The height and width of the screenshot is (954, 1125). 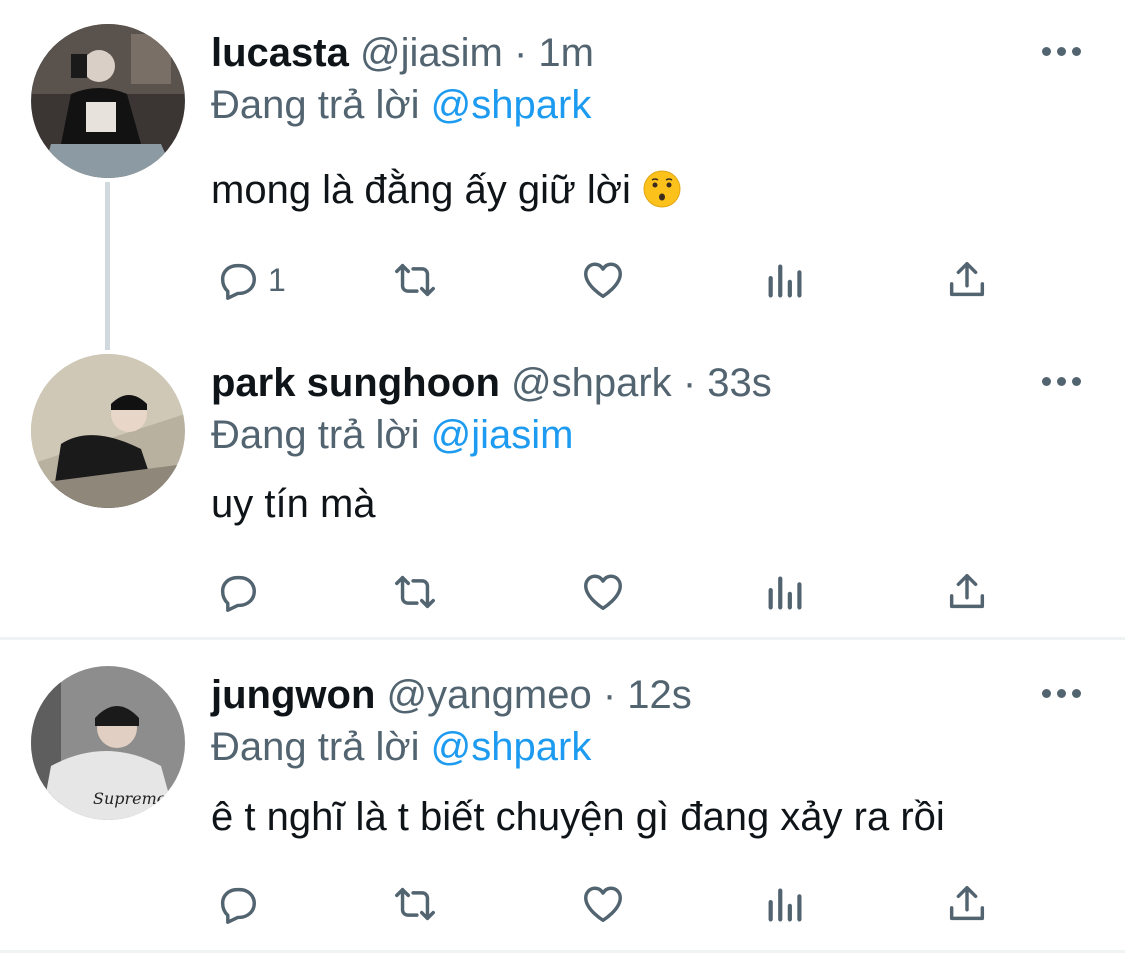 I want to click on handle: @jiasim, so click(x=431, y=53).